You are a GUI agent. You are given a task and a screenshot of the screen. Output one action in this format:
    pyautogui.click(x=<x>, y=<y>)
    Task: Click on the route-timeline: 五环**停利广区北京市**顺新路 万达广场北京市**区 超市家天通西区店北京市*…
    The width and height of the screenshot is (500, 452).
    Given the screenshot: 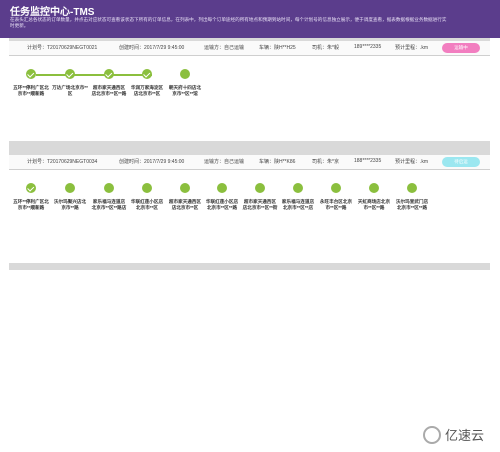 What is the action you would take?
    pyautogui.click(x=249, y=99)
    